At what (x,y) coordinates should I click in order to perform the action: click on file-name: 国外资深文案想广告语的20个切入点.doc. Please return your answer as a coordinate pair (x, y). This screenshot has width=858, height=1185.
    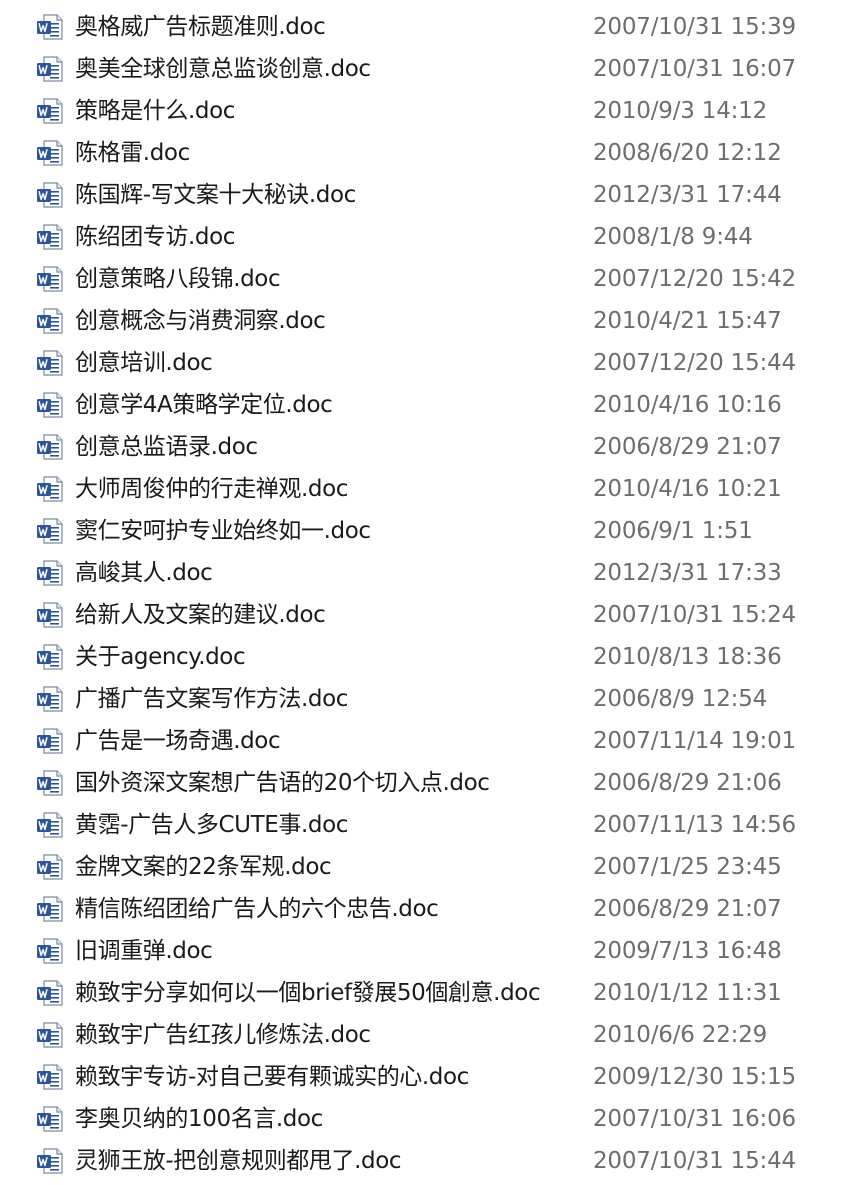
    Looking at the image, I should click on (282, 783).